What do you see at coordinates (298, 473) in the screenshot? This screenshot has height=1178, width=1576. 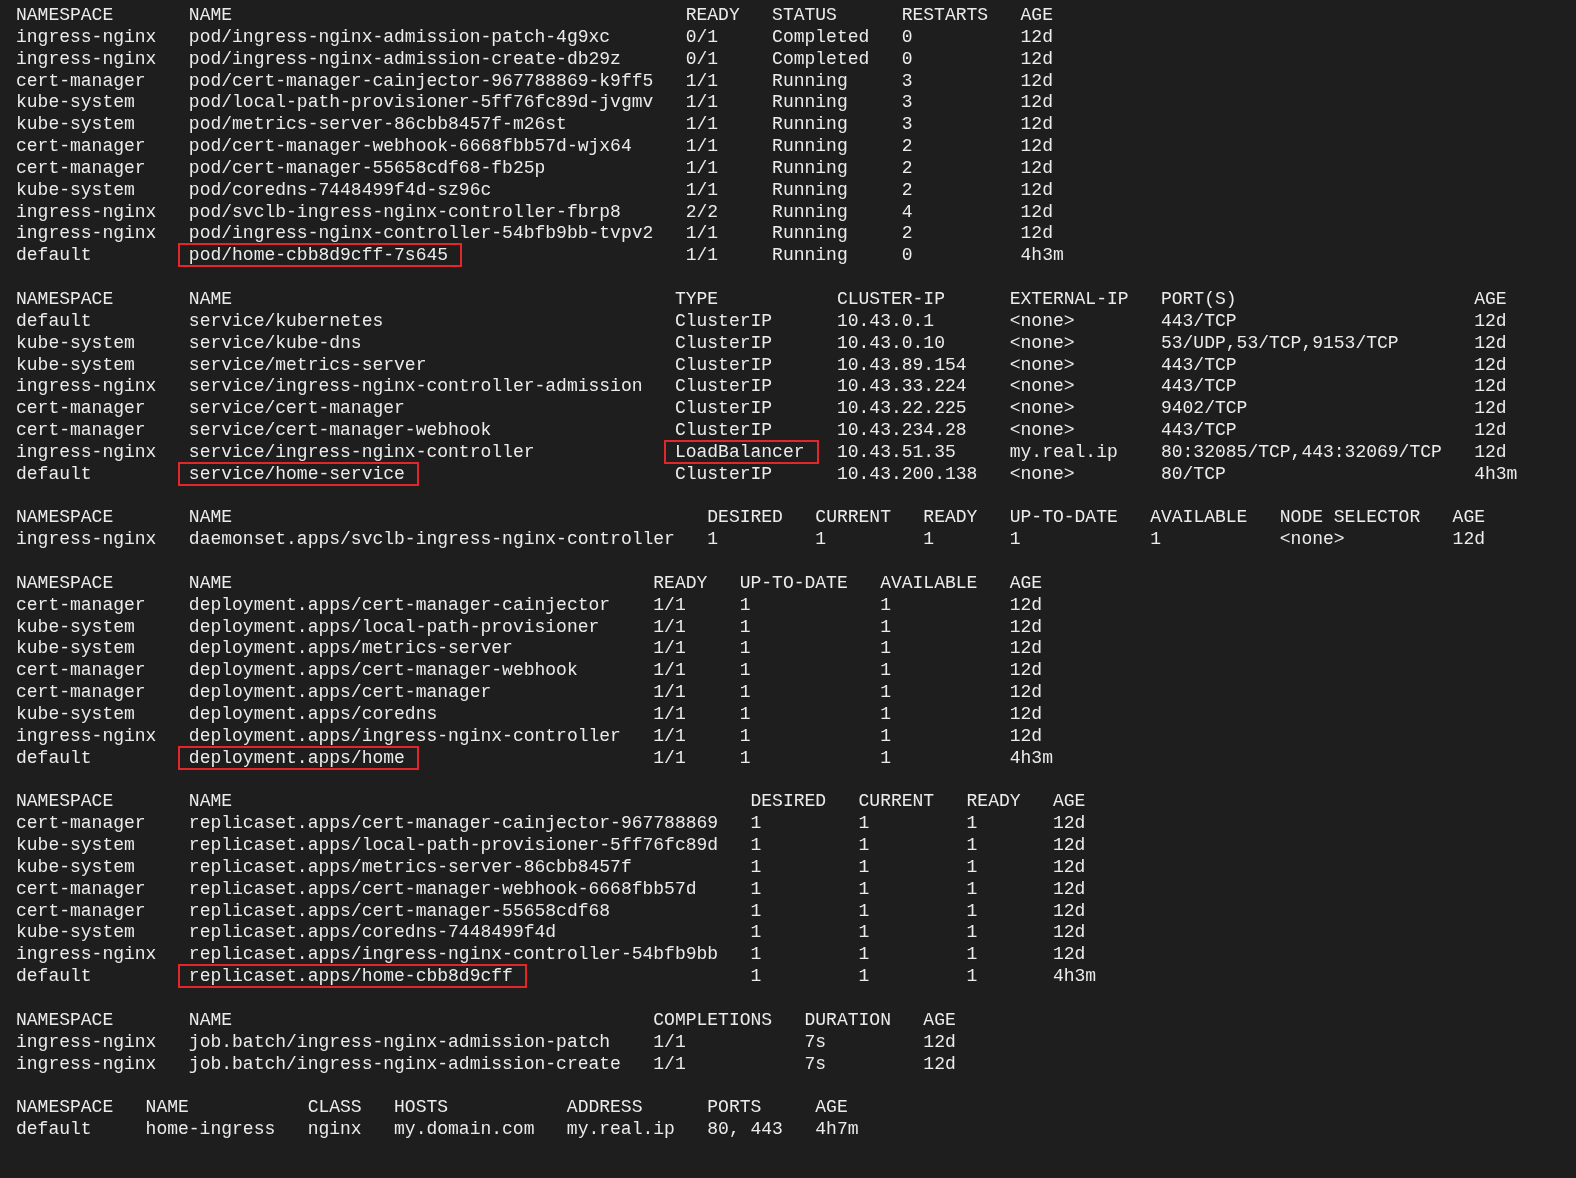 I see `highlighted-cell: service/home-service` at bounding box center [298, 473].